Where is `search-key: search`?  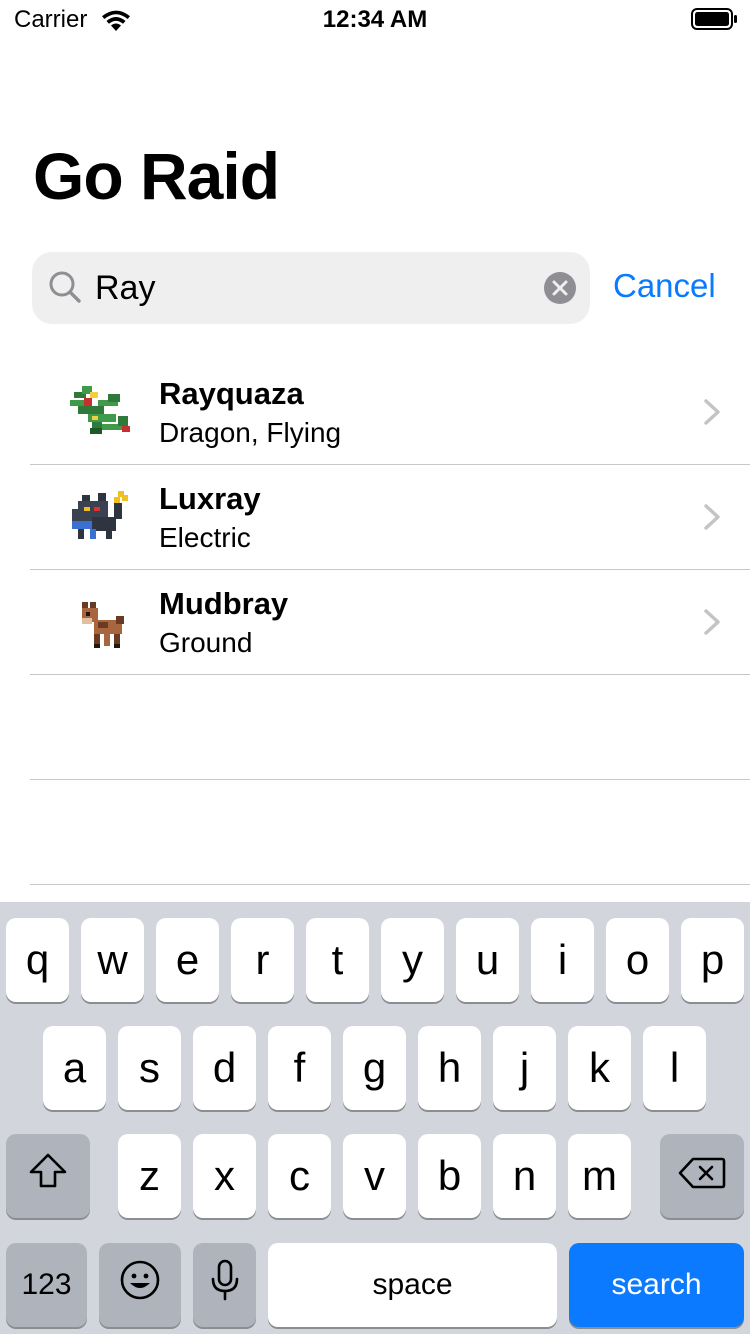
search-key: search is located at coordinates (656, 1285).